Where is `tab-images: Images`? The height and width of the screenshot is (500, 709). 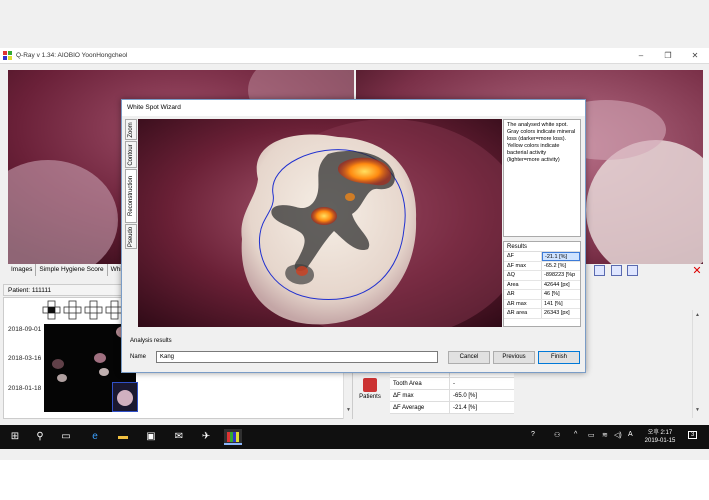 tab-images: Images is located at coordinates (22, 270).